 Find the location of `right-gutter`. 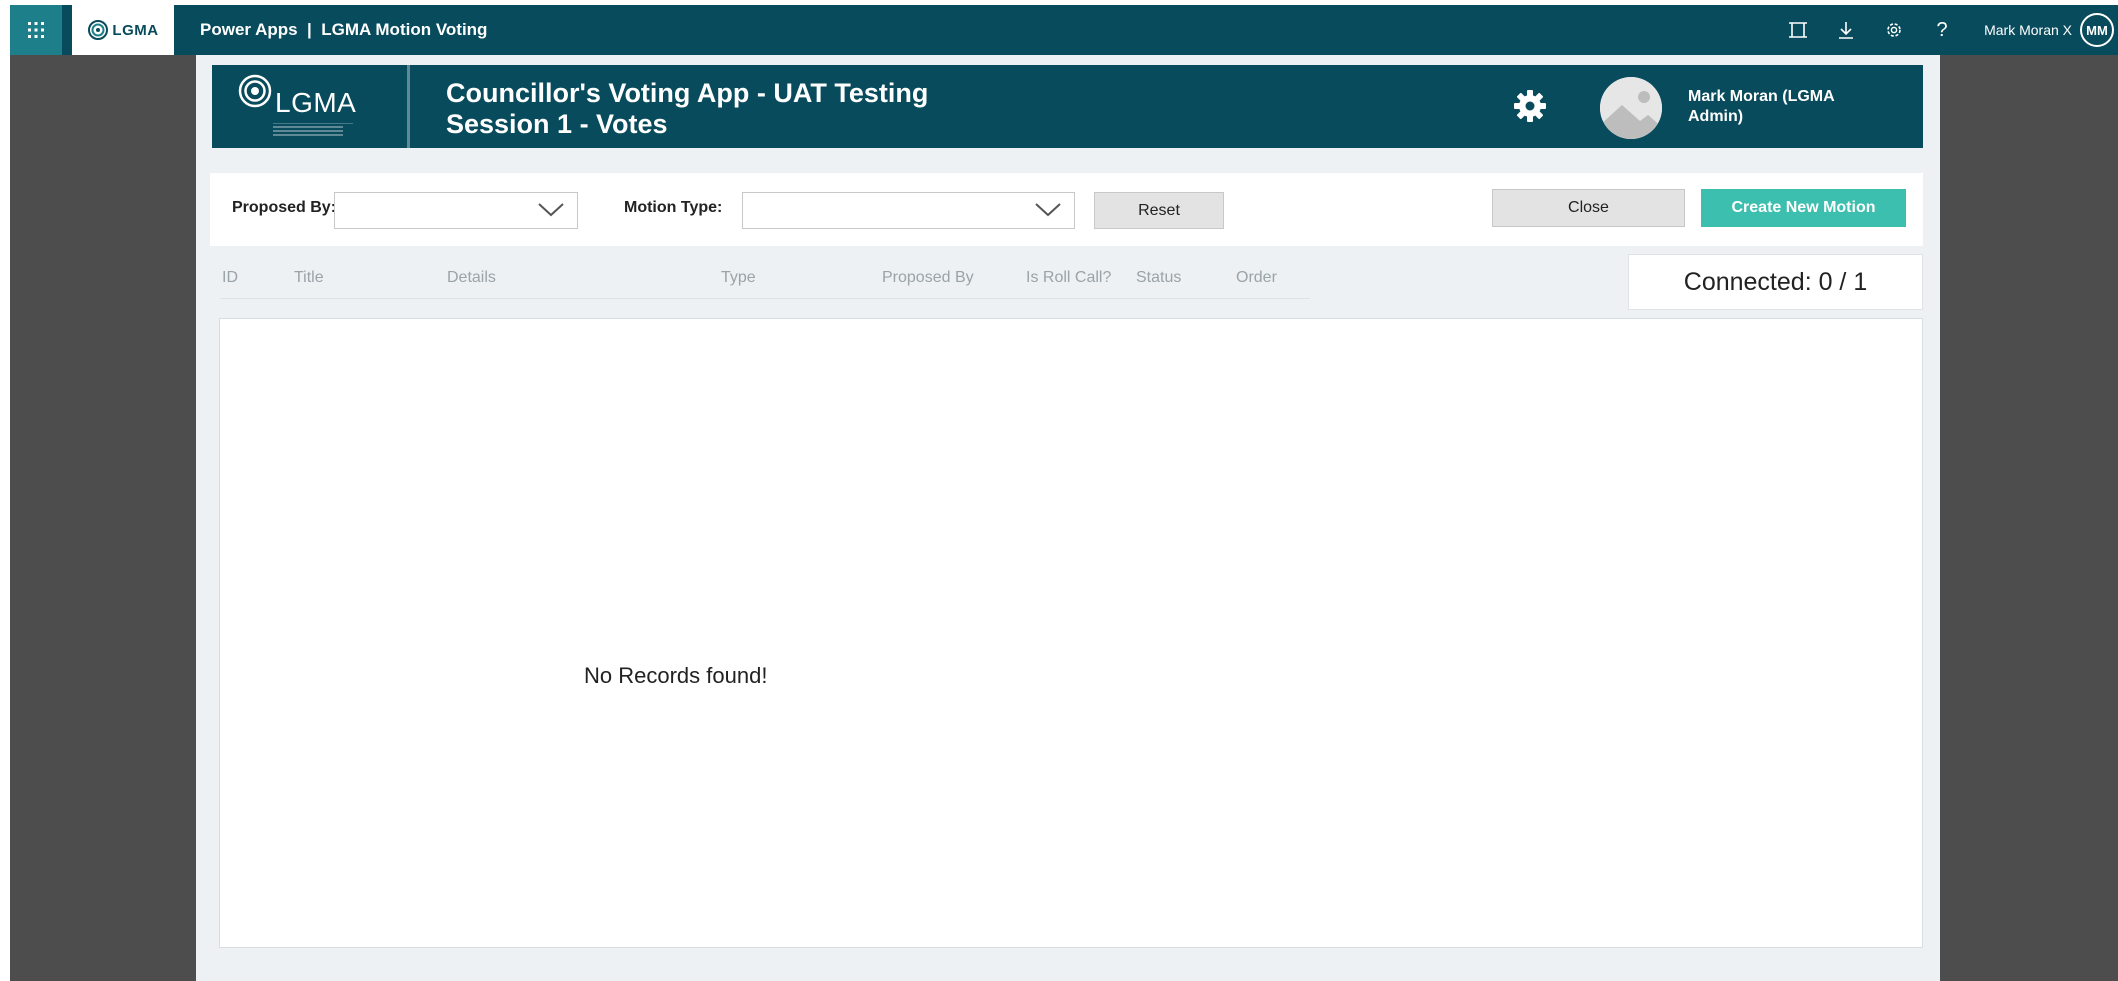

right-gutter is located at coordinates (2029, 518).